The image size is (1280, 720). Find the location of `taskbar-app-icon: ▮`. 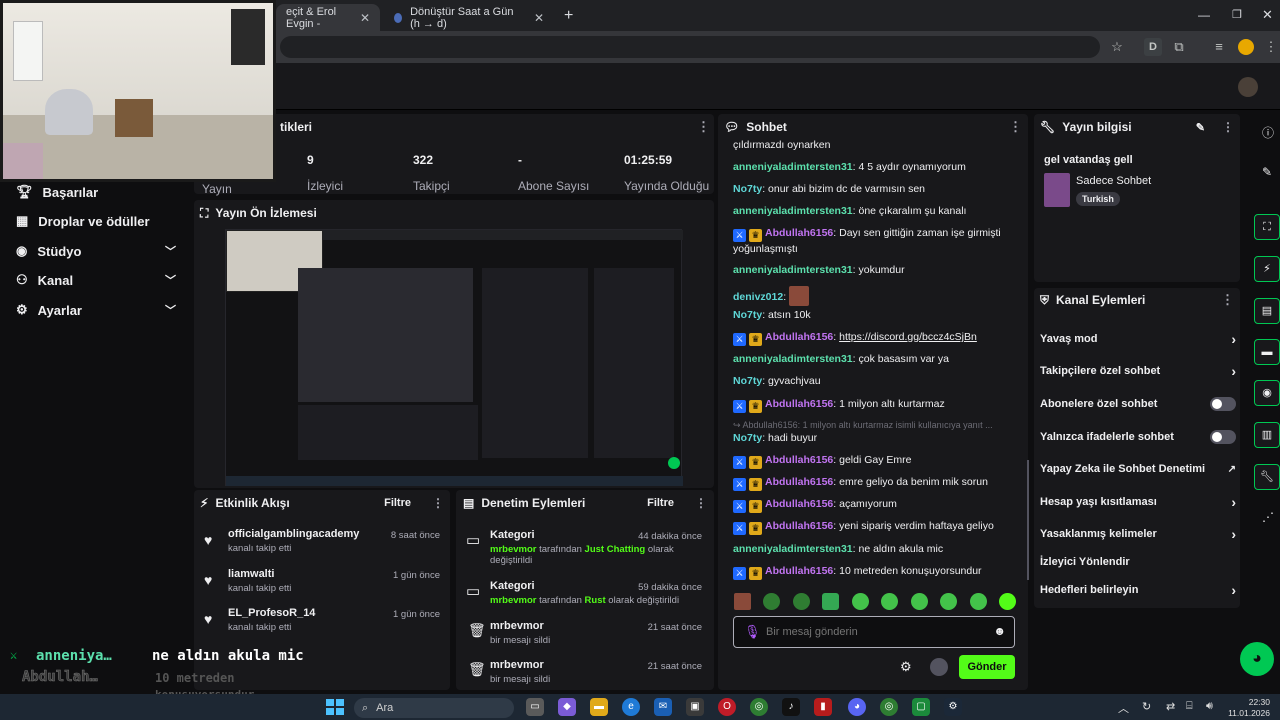

taskbar-app-icon: ▮ is located at coordinates (823, 707).